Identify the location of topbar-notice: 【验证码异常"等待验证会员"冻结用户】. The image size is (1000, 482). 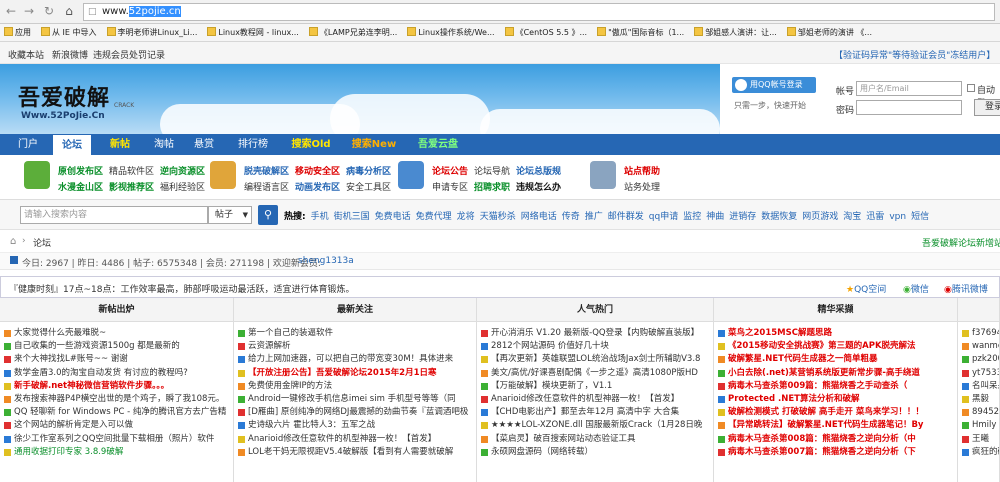
(914, 54).